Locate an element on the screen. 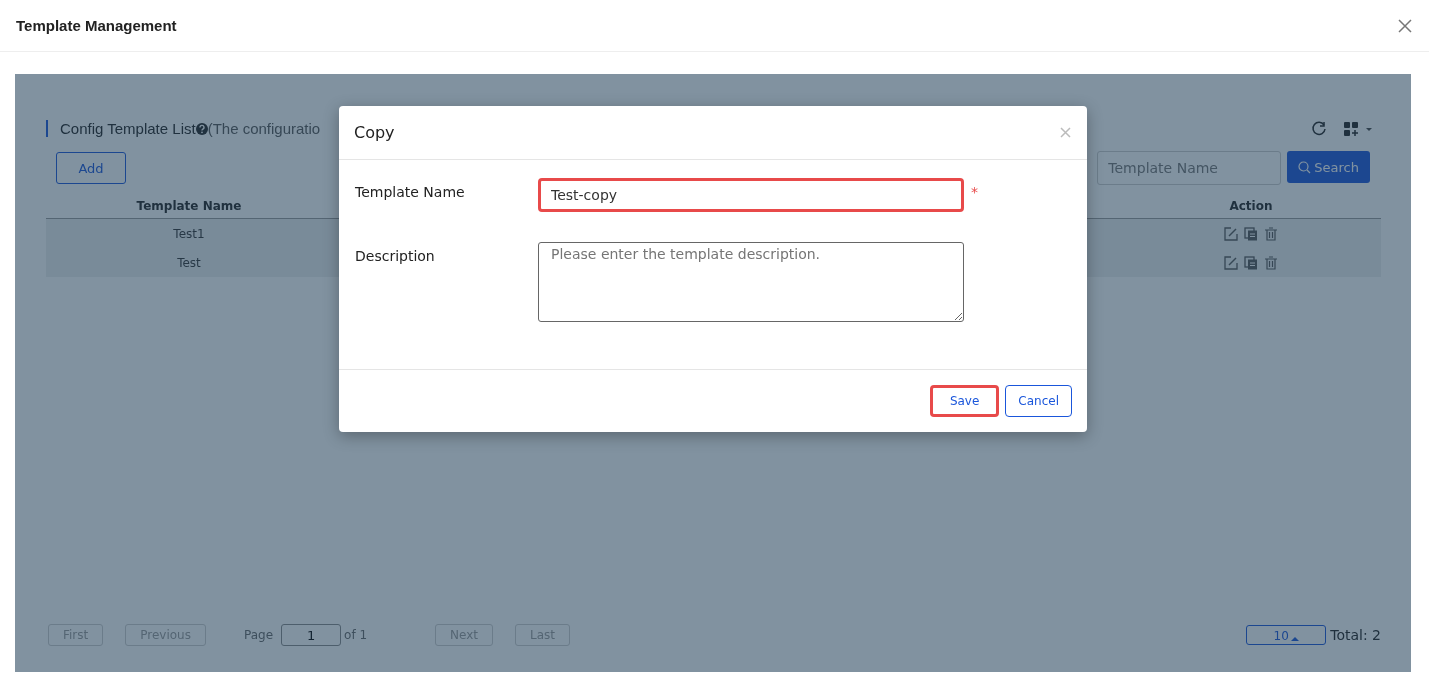 The height and width of the screenshot is (675, 1429). description-field: Please enter the template description. is located at coordinates (751, 282).